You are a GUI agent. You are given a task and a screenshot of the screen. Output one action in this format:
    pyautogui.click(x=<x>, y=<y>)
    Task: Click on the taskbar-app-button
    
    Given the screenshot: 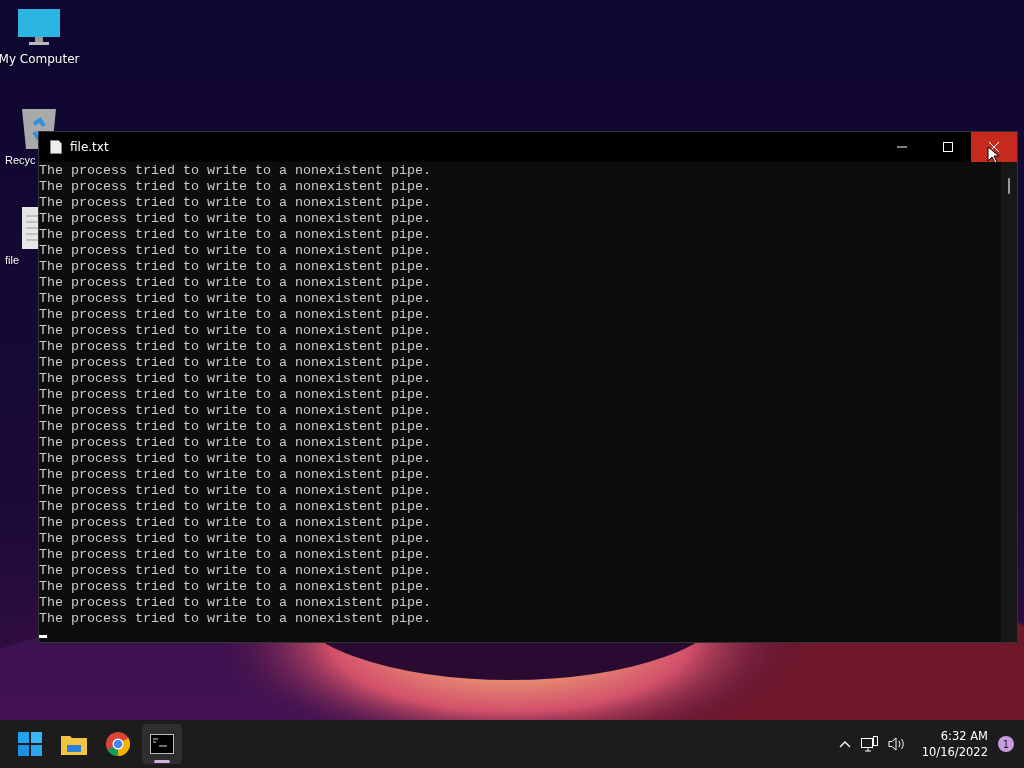 What is the action you would take?
    pyautogui.click(x=162, y=744)
    